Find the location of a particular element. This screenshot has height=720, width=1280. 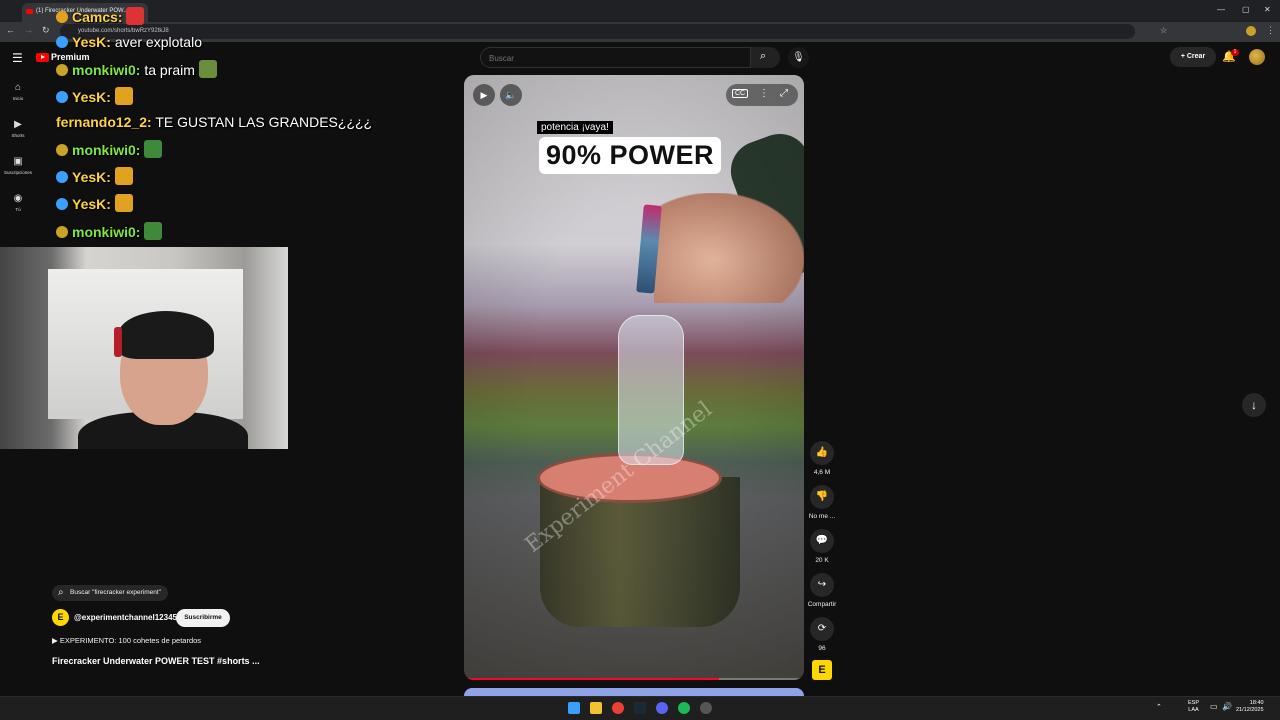

language-indicator: ESP LAA is located at coordinates (1193, 707).